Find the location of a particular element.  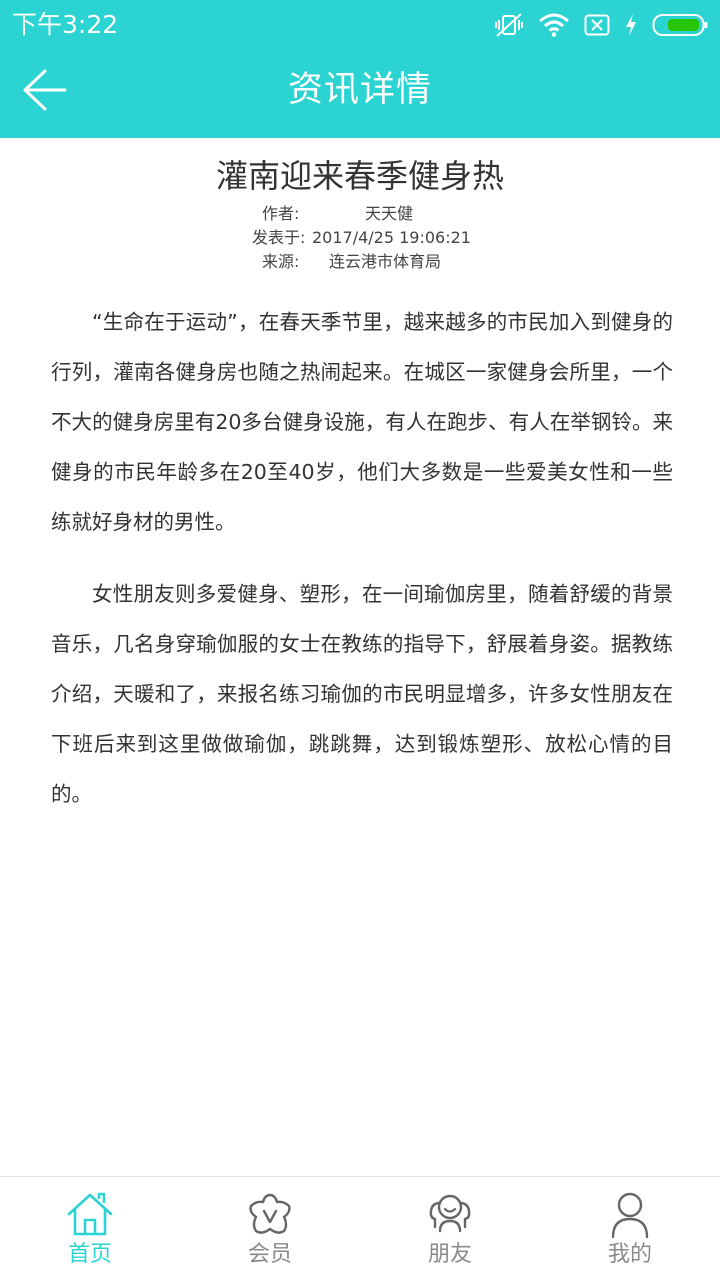

nav-label-mine: 我的 is located at coordinates (629, 1254).